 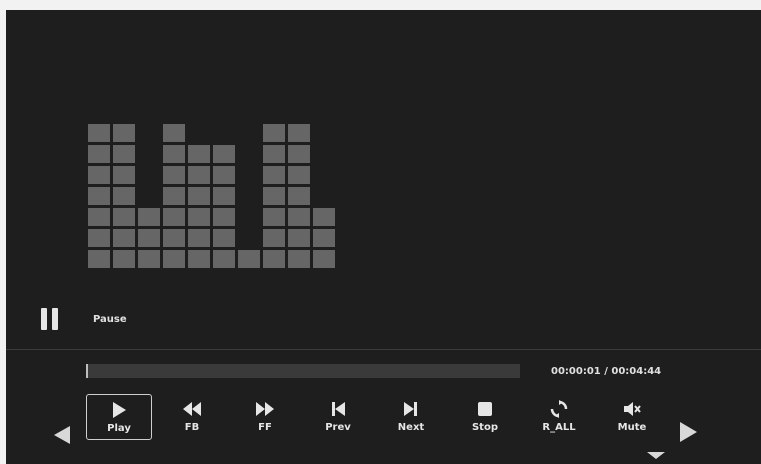 I want to click on play-button: Play, so click(x=119, y=417).